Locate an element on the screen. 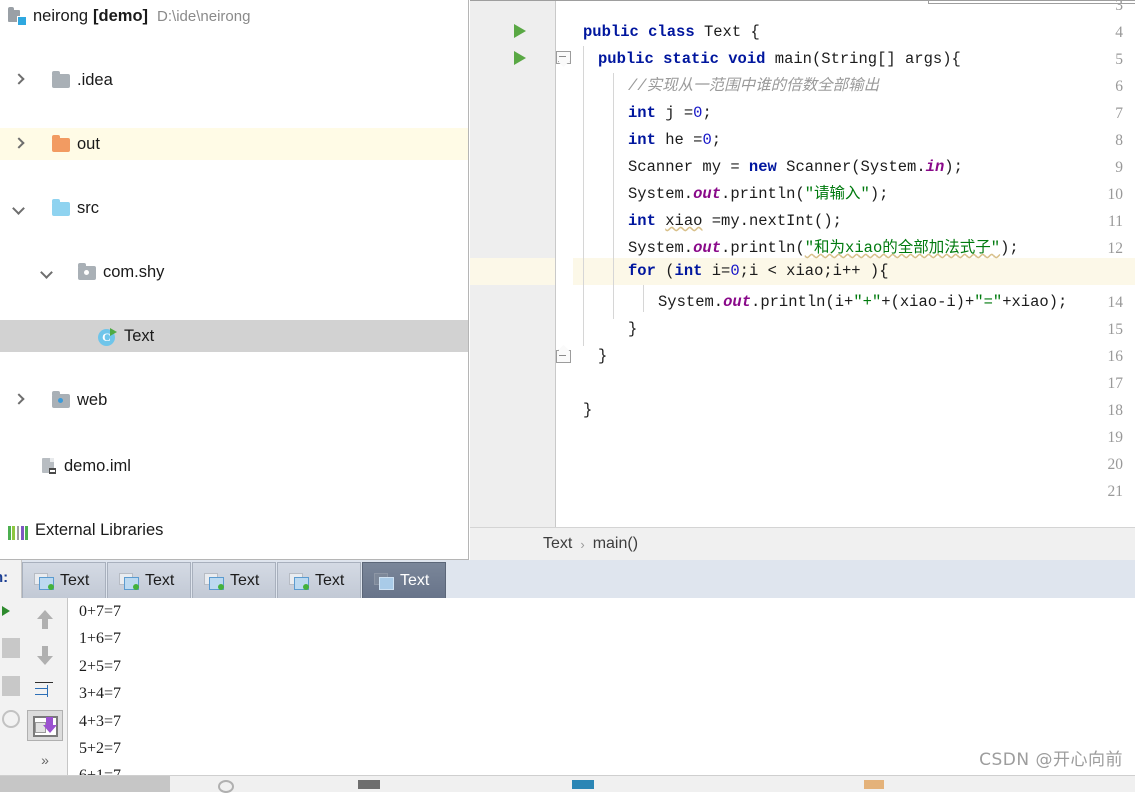  tree-row-out: out is located at coordinates (234, 144).